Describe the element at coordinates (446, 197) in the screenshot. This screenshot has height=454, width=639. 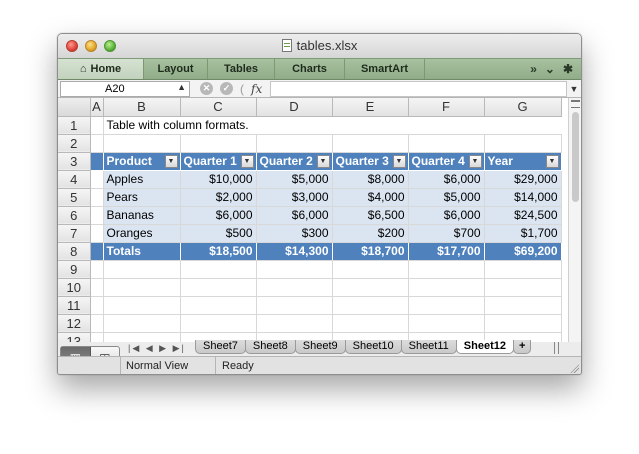
I see `table-cell: $5,000` at that location.